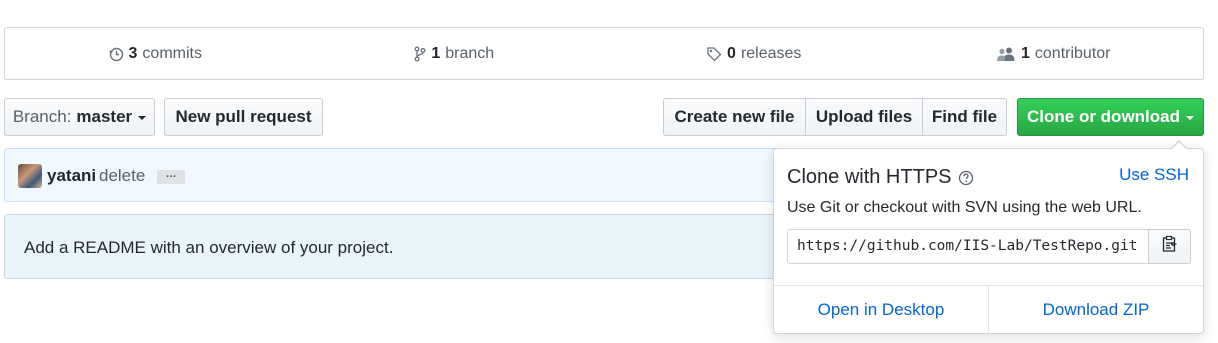  What do you see at coordinates (71, 176) in the screenshot?
I see `commit-author: yatani` at bounding box center [71, 176].